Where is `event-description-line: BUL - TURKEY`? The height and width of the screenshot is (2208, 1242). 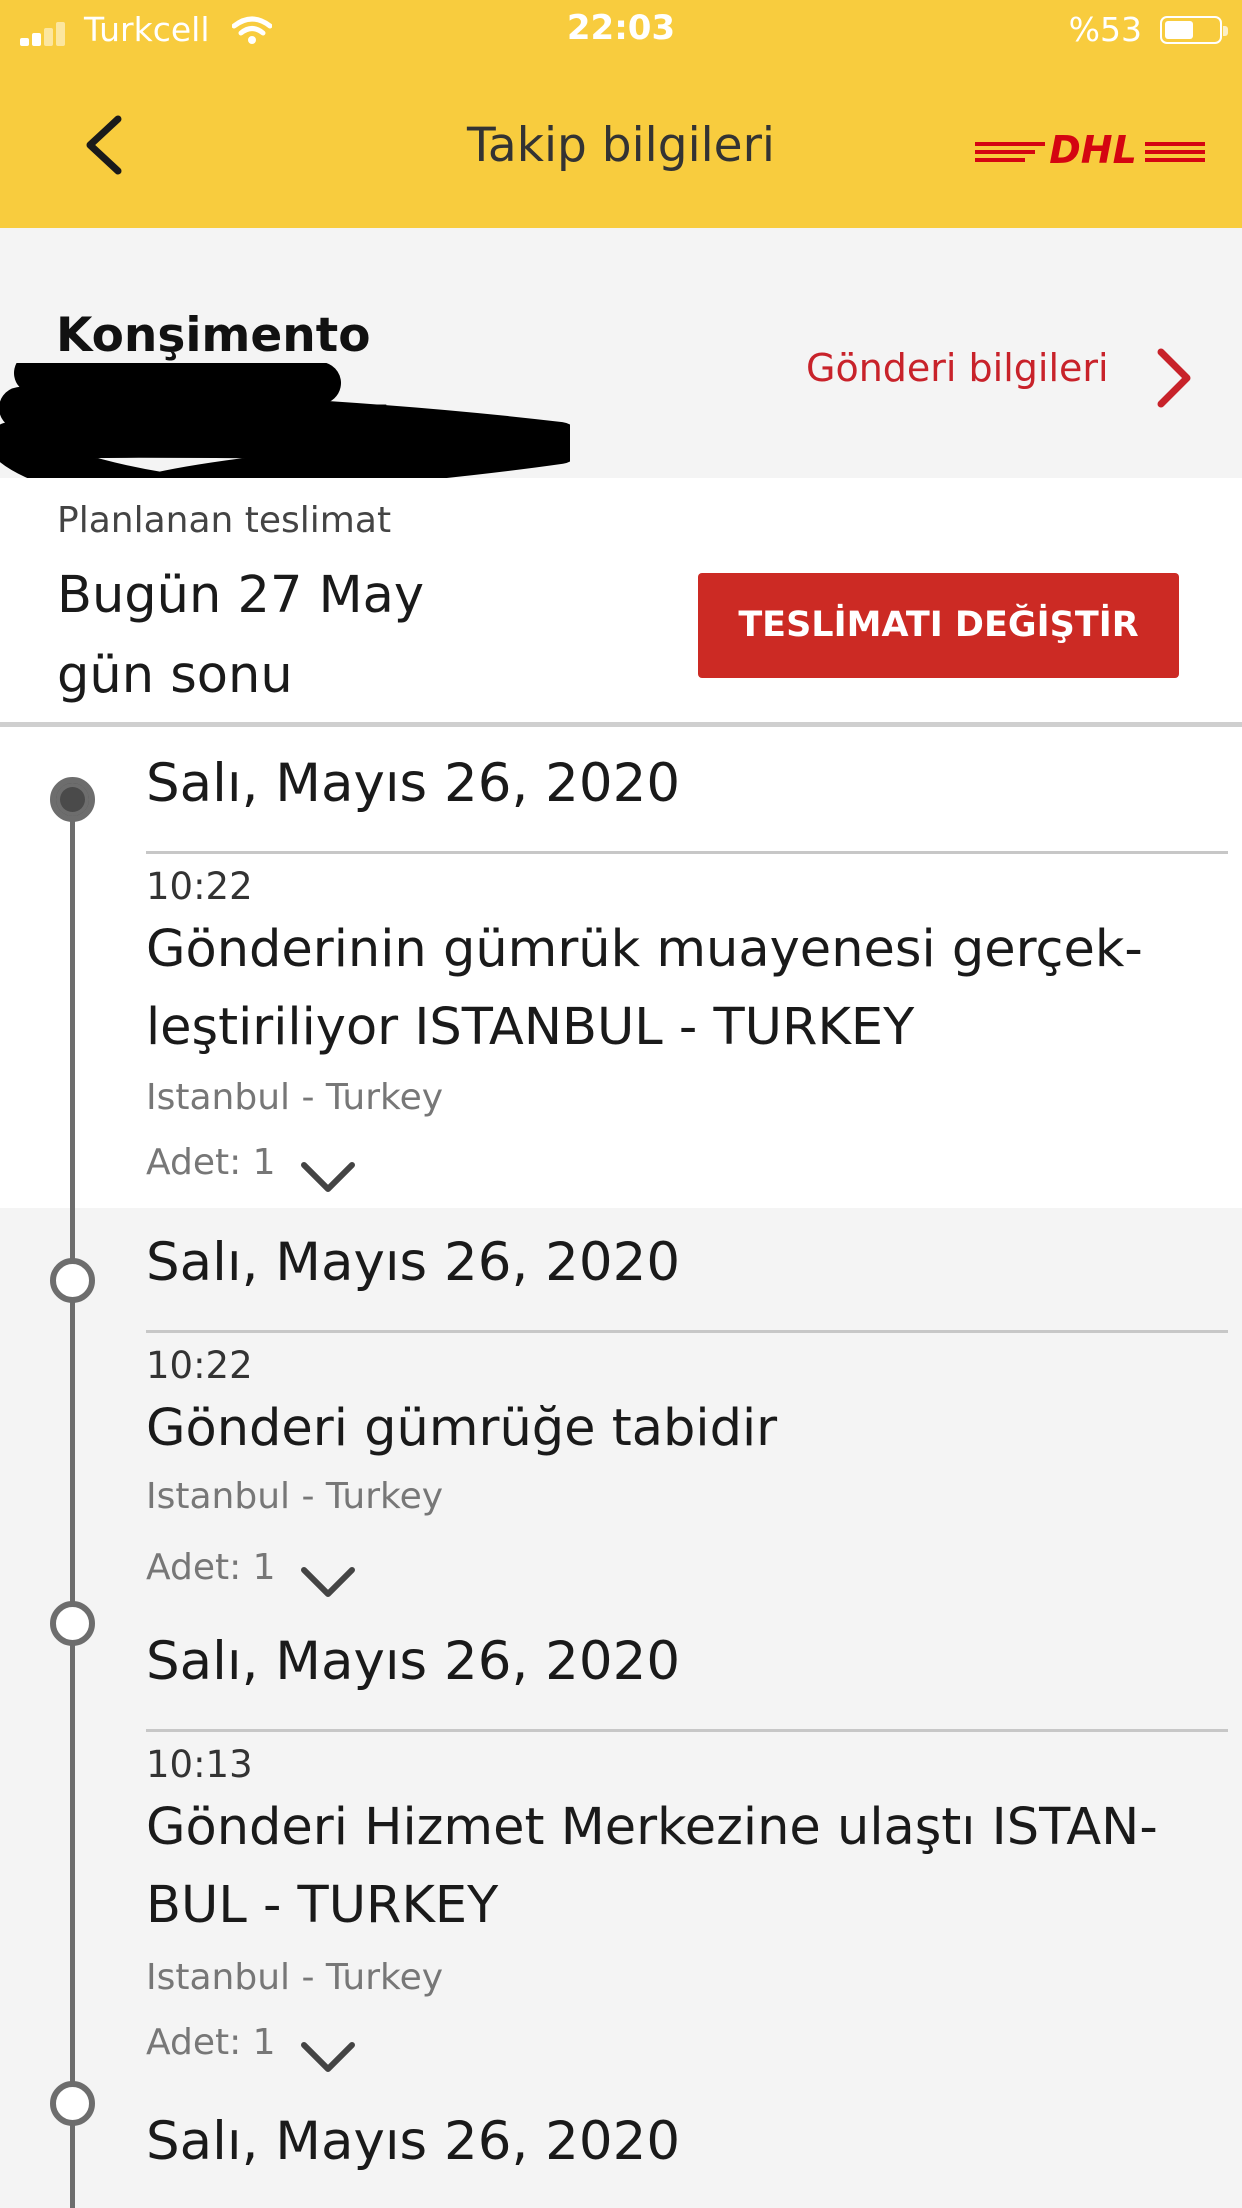 event-description-line: BUL - TURKEY is located at coordinates (322, 1905).